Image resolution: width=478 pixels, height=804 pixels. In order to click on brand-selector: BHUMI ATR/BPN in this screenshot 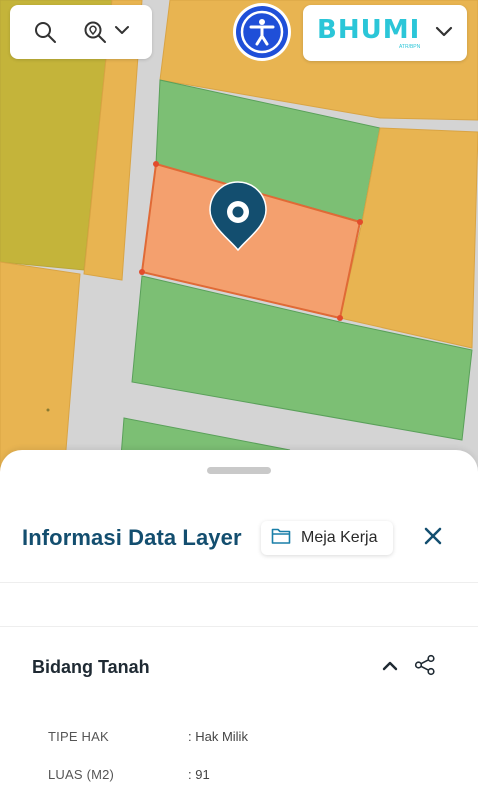, I will do `click(385, 33)`.